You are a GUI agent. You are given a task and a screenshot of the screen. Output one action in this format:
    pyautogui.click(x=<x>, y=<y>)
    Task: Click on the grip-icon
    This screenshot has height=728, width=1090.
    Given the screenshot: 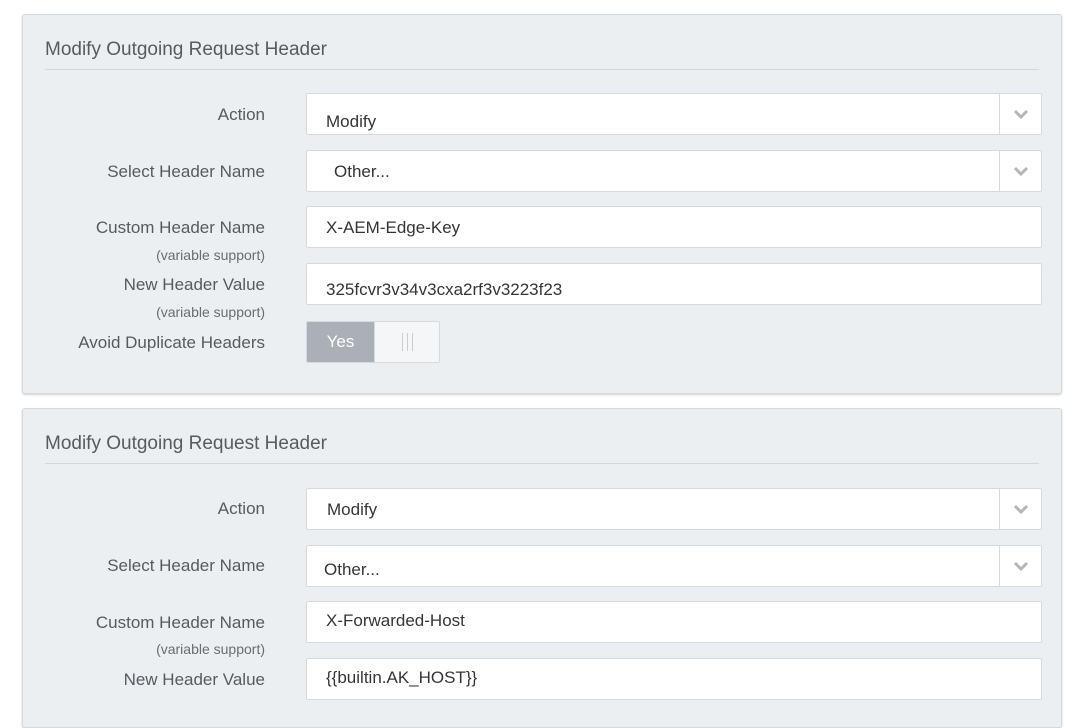 What is the action you would take?
    pyautogui.click(x=406, y=342)
    